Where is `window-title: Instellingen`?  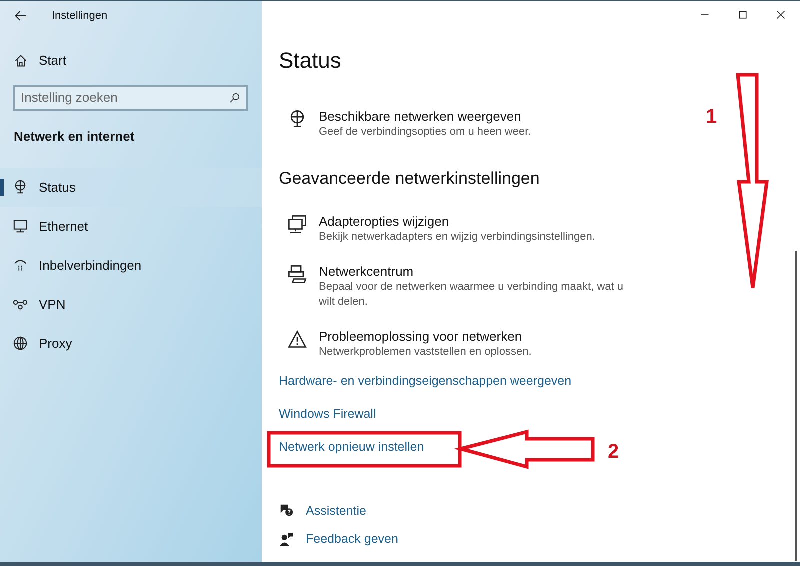 window-title: Instellingen is located at coordinates (80, 16).